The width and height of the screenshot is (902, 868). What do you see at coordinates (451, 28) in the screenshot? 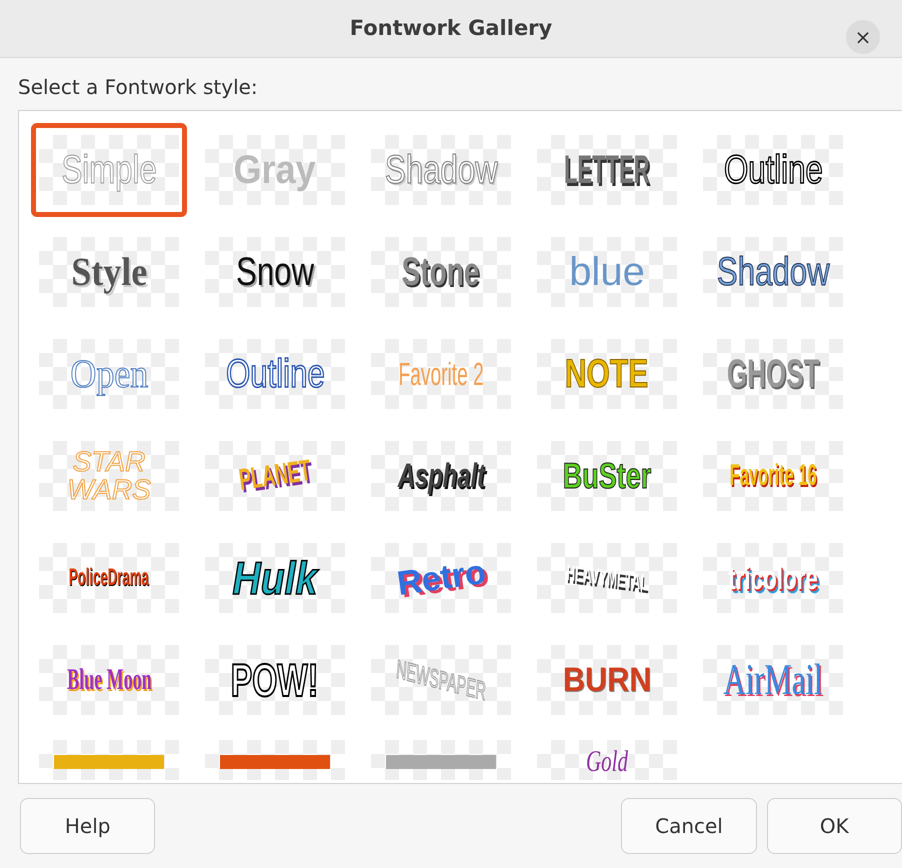
I see `window-title: Fontwork Gallery` at bounding box center [451, 28].